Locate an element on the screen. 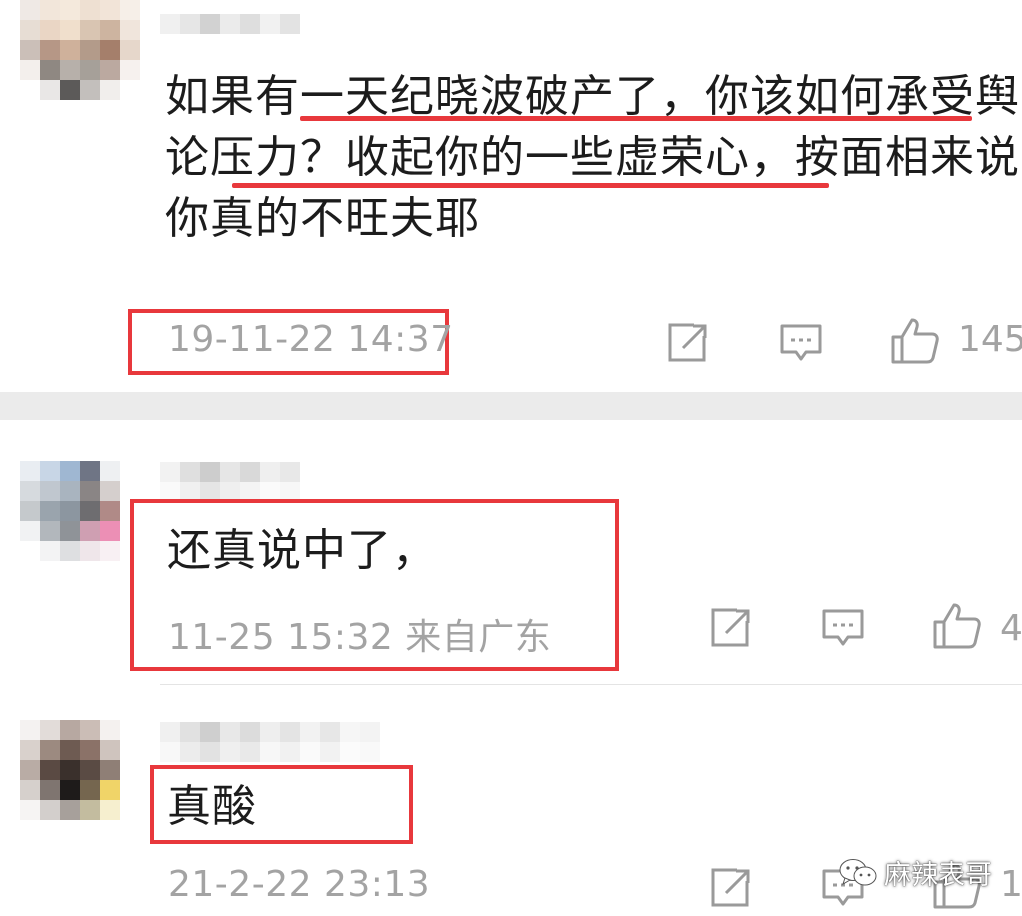 The image size is (1022, 916). comment-line: 论压力？收起你的一些虚荣心，按面相来说、 is located at coordinates (593, 157).